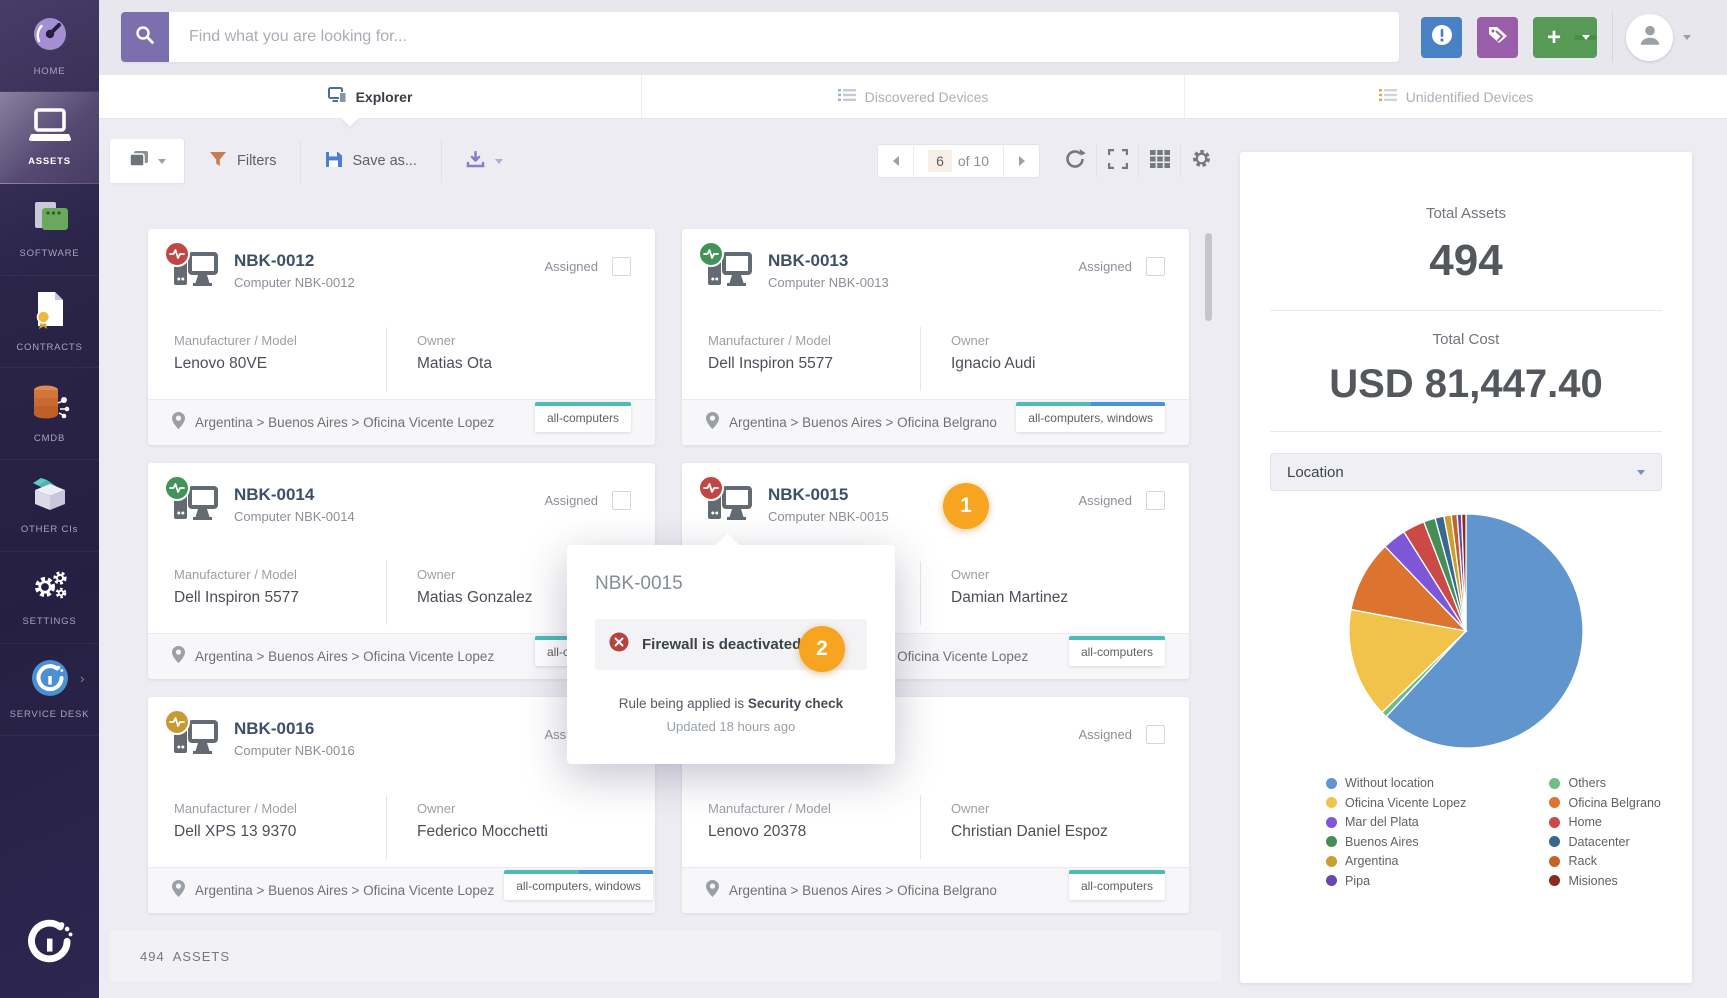  Describe the element at coordinates (49, 621) in the screenshot. I see `sidebar-label: SETTINGS` at that location.